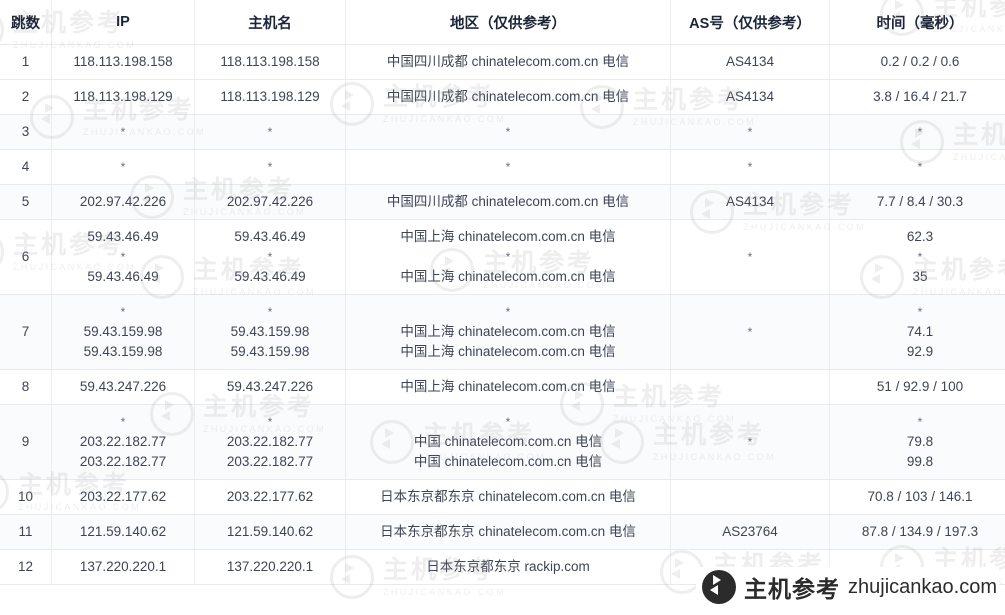 The image size is (1005, 615). I want to click on cell-ip: 59.43.247.226, so click(123, 387).